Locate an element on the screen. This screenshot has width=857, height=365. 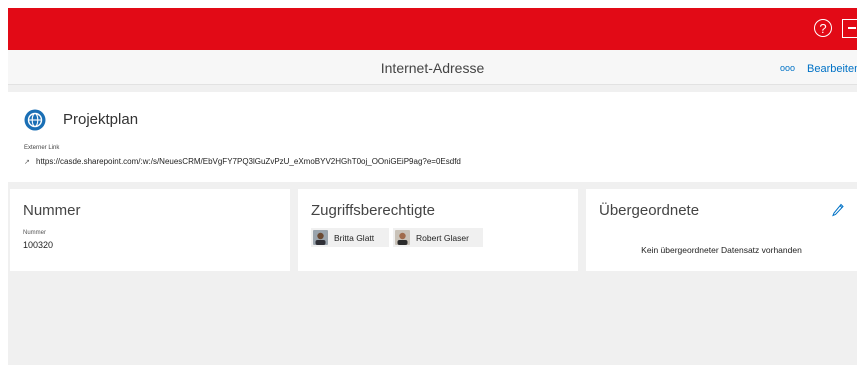
nummer-field-label: Nummer is located at coordinates (35, 233).